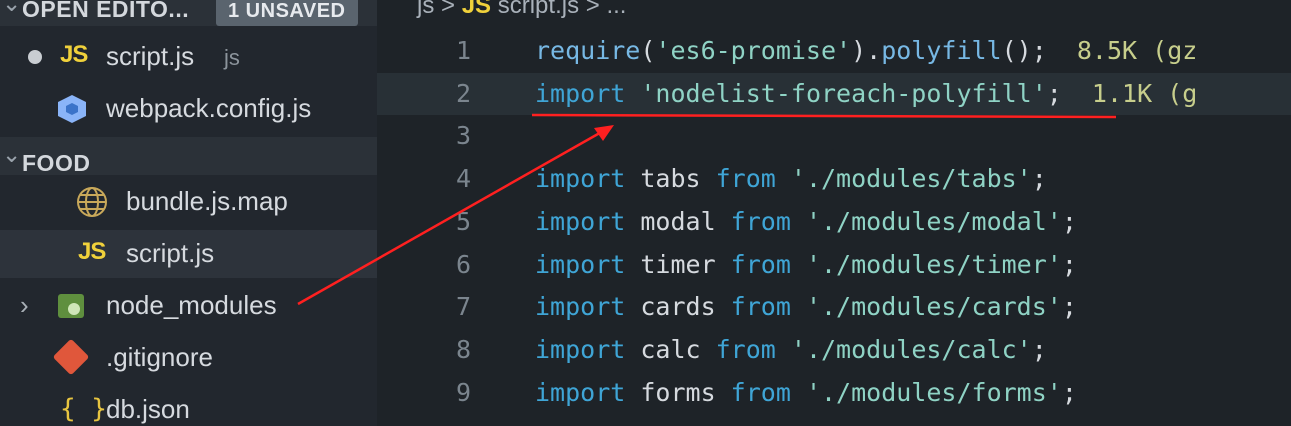 This screenshot has height=426, width=1291. I want to click on webpack-icon, so click(72, 109).